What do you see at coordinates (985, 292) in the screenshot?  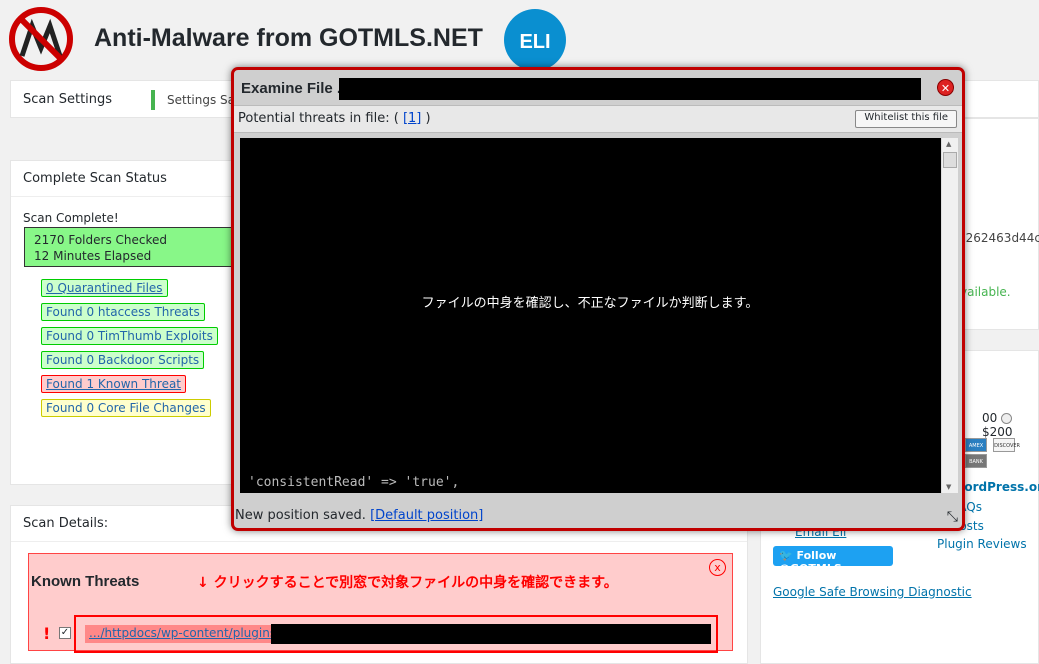 I see `available-text: vailable.` at bounding box center [985, 292].